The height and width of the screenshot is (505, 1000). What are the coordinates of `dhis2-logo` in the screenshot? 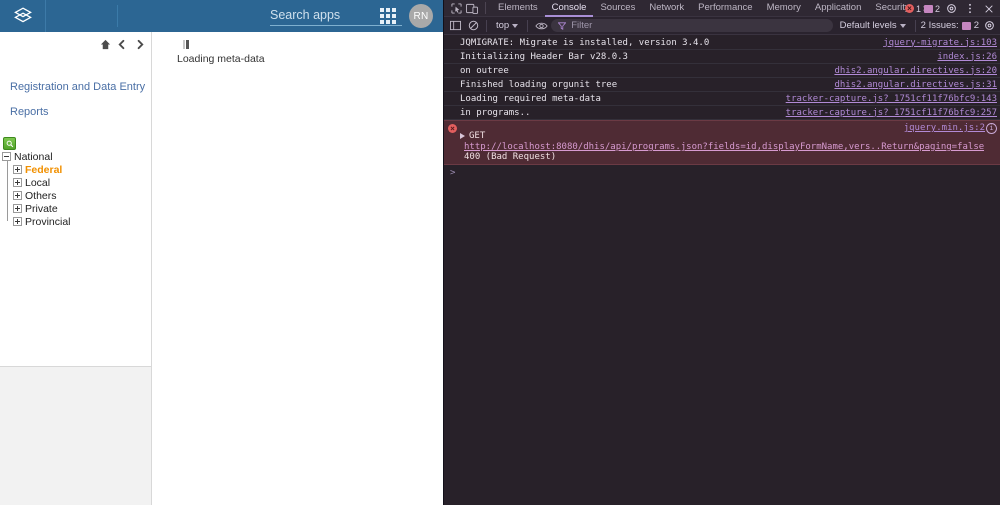 It's located at (23, 16).